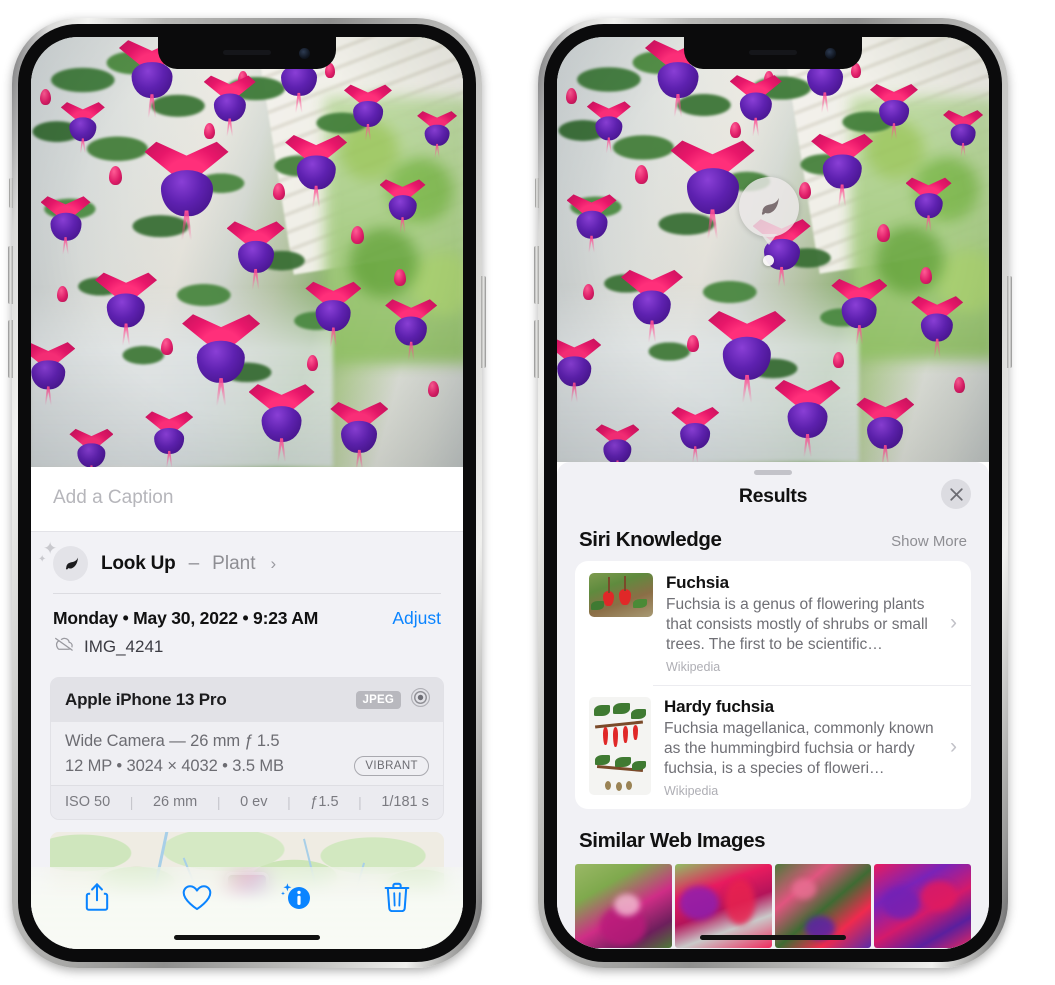 The image size is (1055, 985). I want to click on cloud-slash-icon, so click(64, 646).